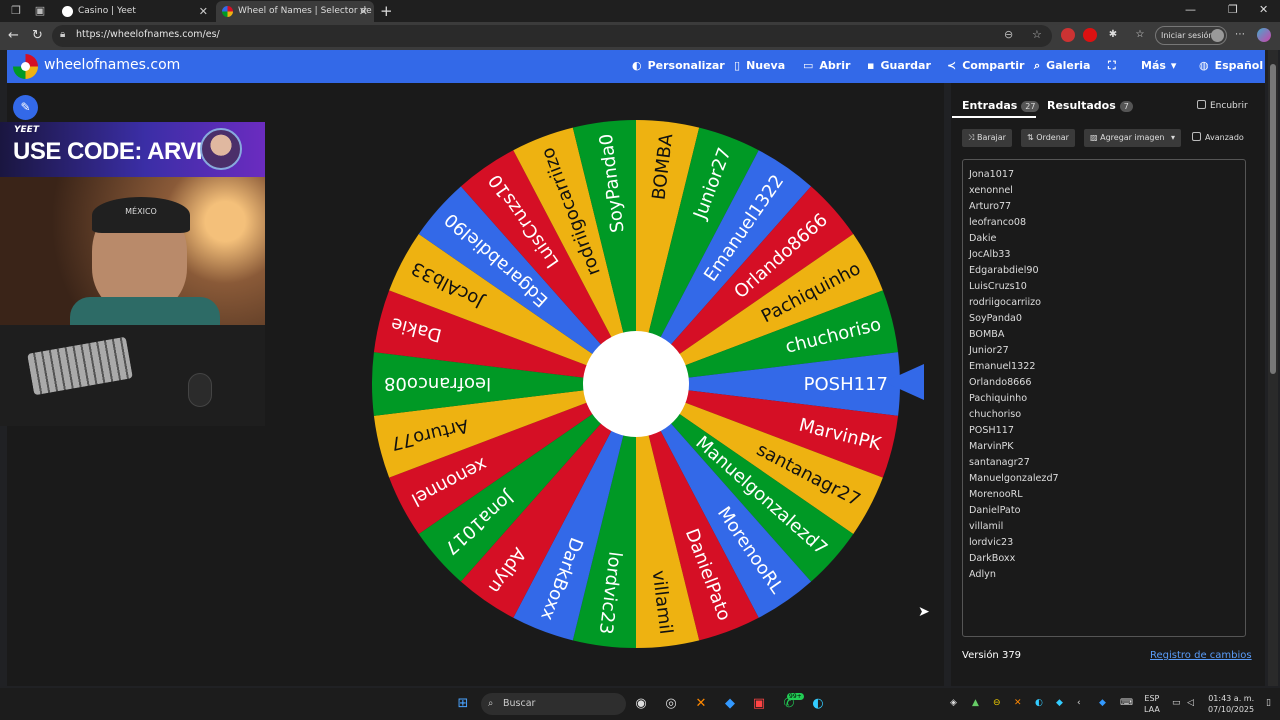 This screenshot has height=720, width=1280. I want to click on edit-button: ✎, so click(25, 107).